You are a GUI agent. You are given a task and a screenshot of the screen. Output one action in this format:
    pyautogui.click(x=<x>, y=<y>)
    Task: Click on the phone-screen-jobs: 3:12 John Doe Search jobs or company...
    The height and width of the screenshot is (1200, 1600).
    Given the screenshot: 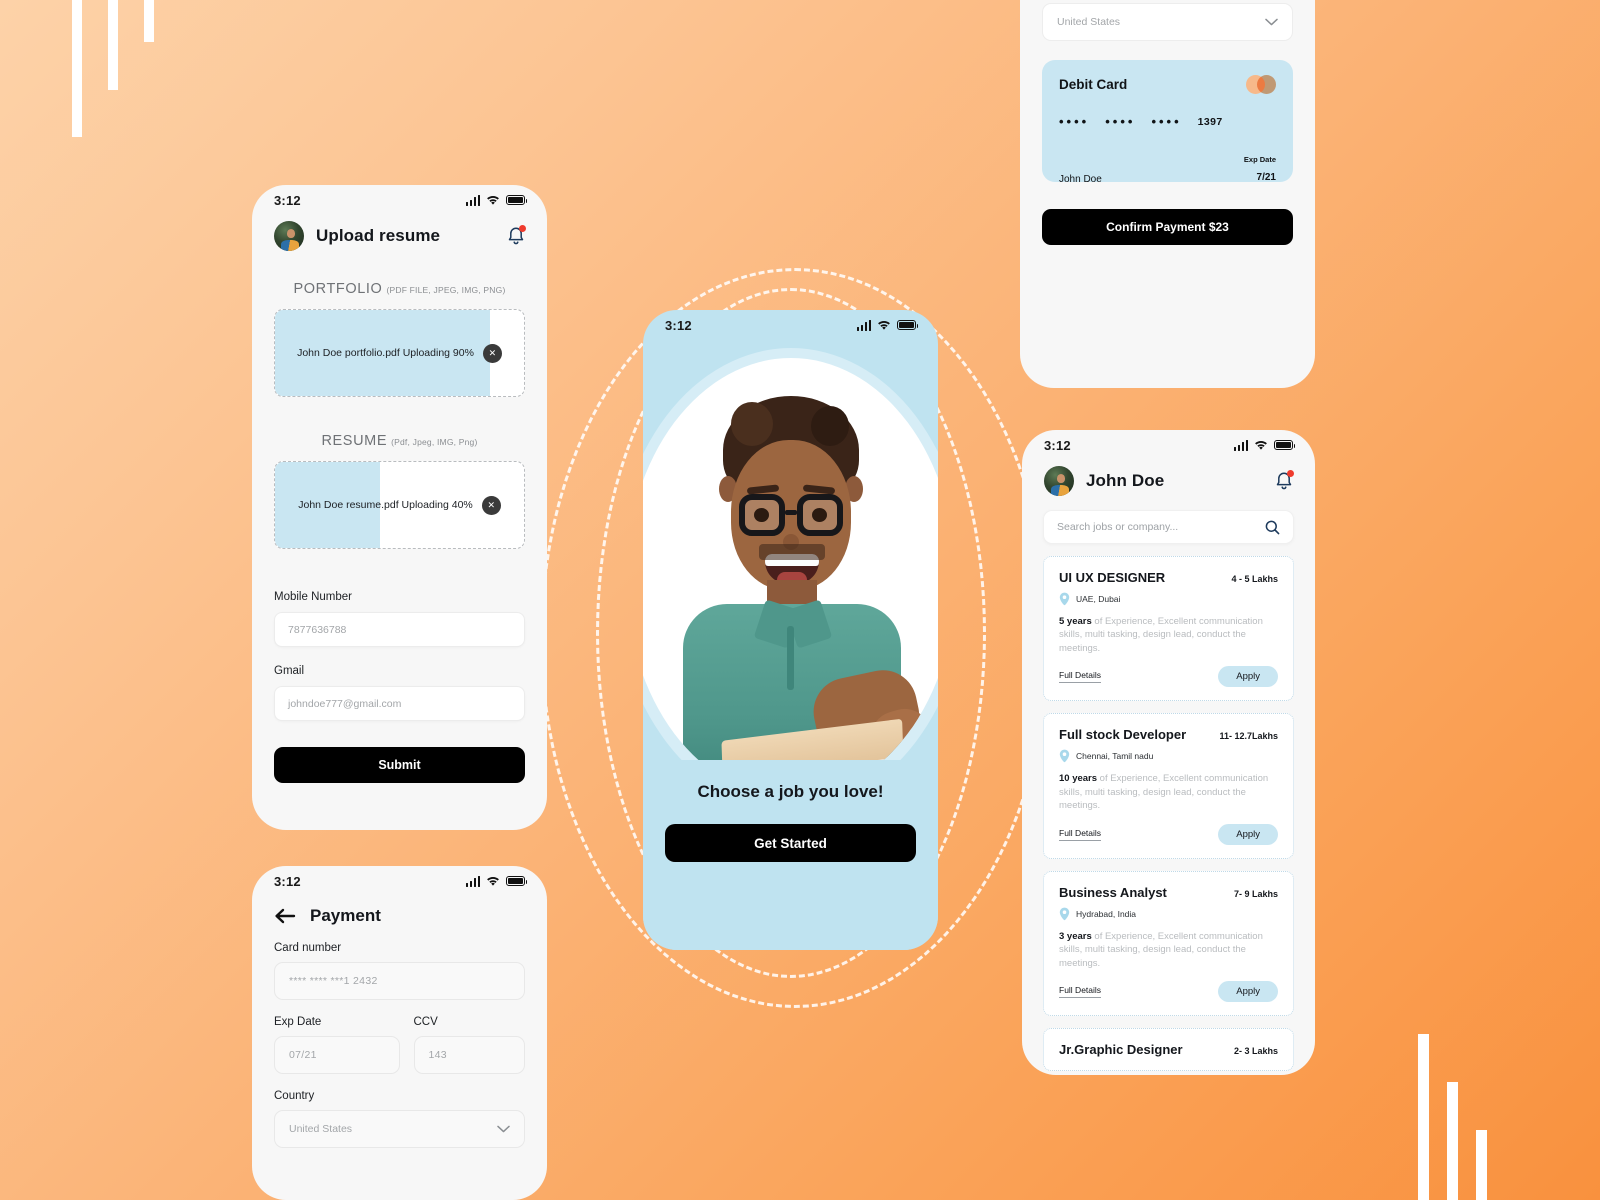 What is the action you would take?
    pyautogui.click(x=1168, y=752)
    